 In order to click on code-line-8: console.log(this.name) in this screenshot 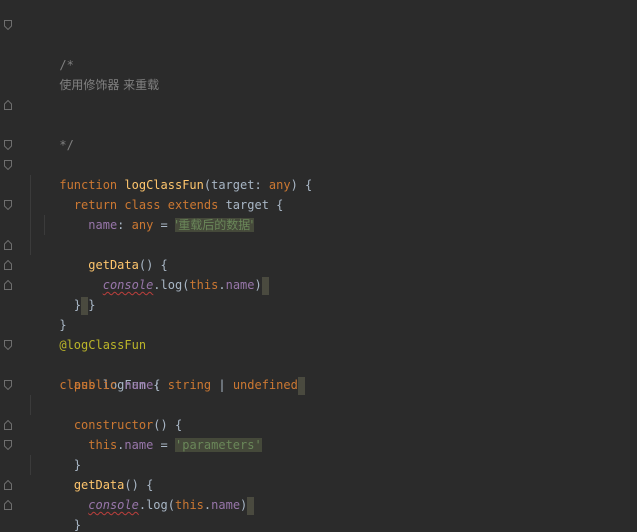, I will do `click(326, 255)`.